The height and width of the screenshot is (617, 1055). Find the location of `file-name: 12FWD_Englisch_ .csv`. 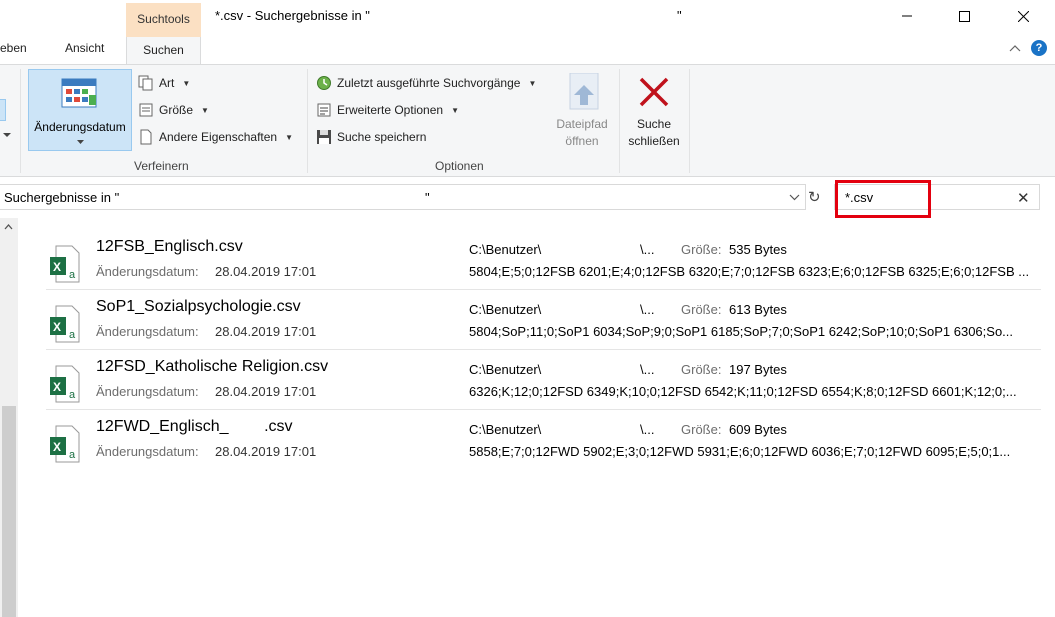

file-name: 12FWD_Englisch_ .csv is located at coordinates (194, 426).